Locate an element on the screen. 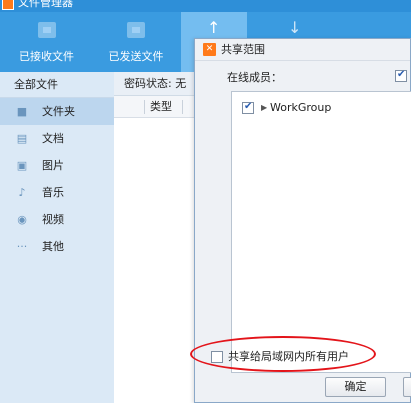 This screenshot has height=403, width=411. sidebar-item-label: 其他 is located at coordinates (53, 246).